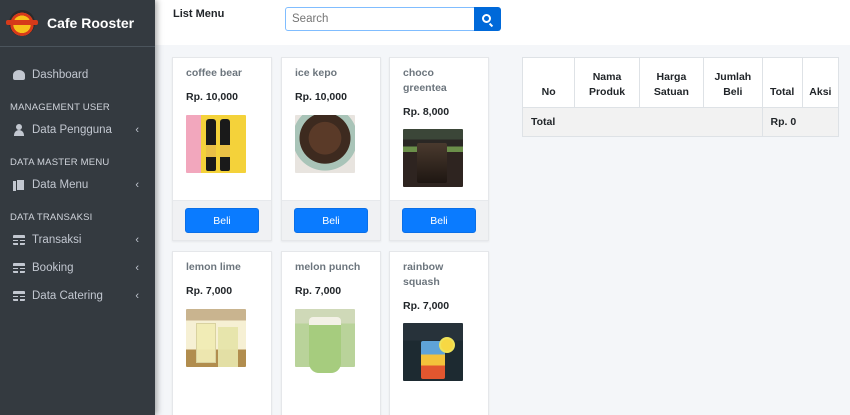 The image size is (850, 415). I want to click on product-card: choco greentea Rp. 8,000 Beli, so click(439, 149).